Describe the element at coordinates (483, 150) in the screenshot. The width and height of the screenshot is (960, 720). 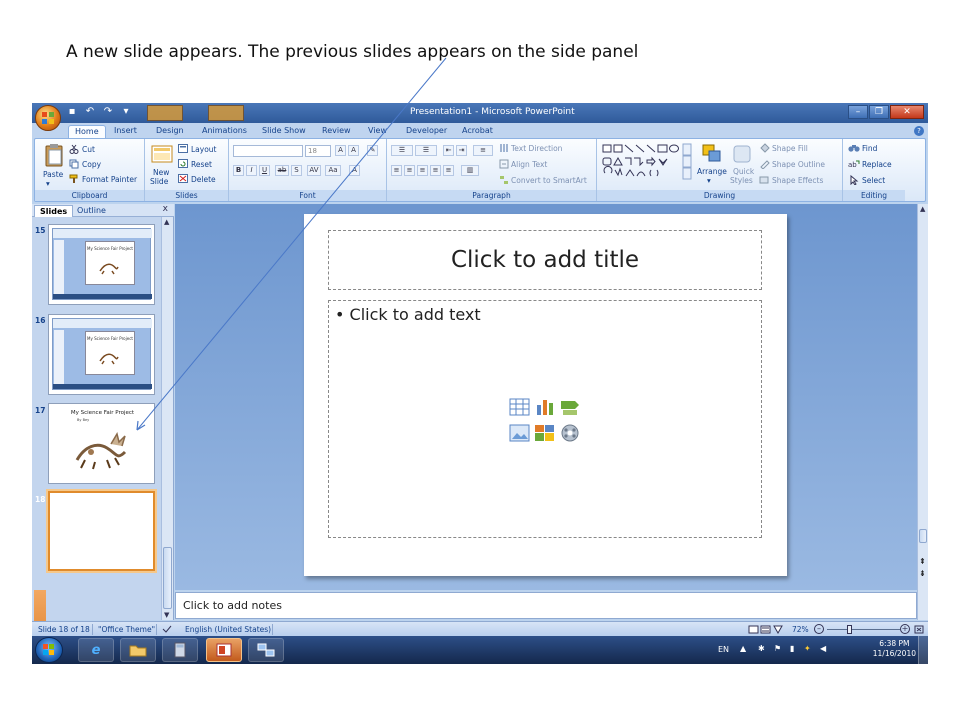
I see `line-spacing-button: ≡` at that location.